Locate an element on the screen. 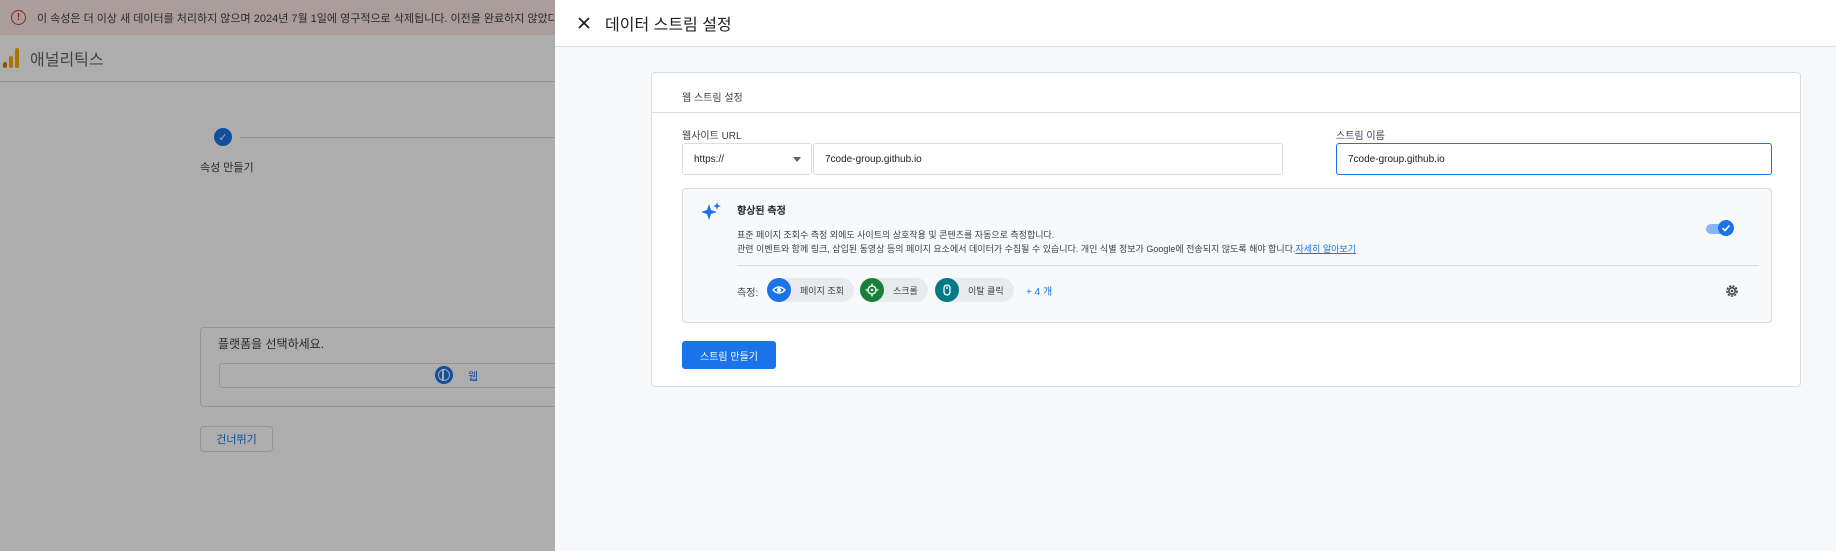 Image resolution: width=1836 pixels, height=551 pixels. card-title: 웹 스트림 설정 is located at coordinates (1226, 93).